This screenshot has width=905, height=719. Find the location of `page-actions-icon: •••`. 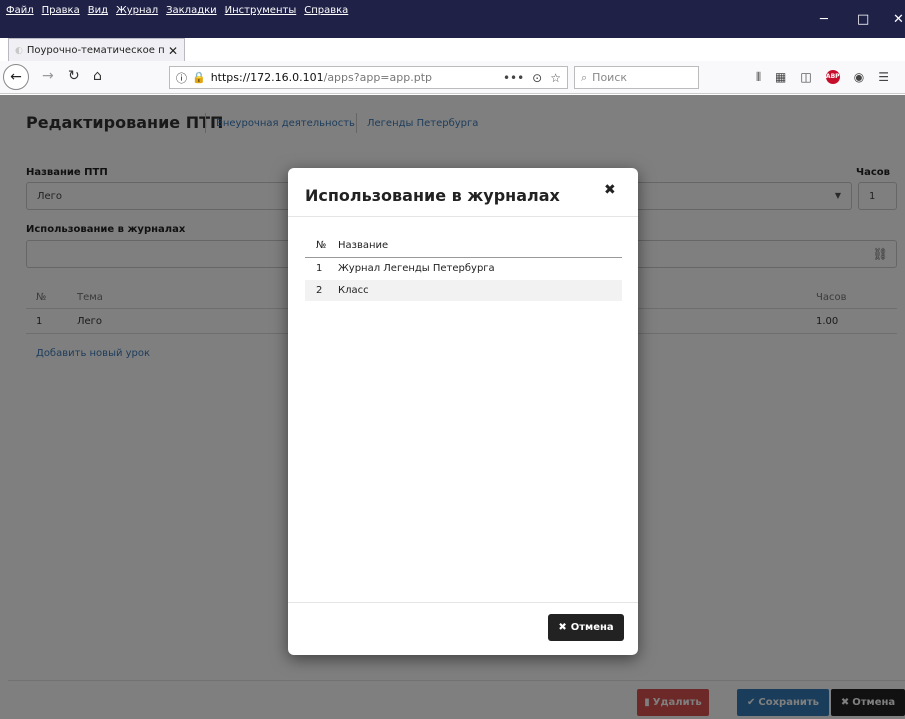

page-actions-icon: ••• is located at coordinates (513, 78).